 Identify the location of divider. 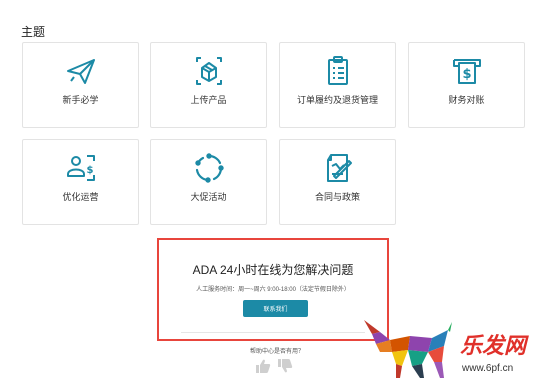
(273, 332).